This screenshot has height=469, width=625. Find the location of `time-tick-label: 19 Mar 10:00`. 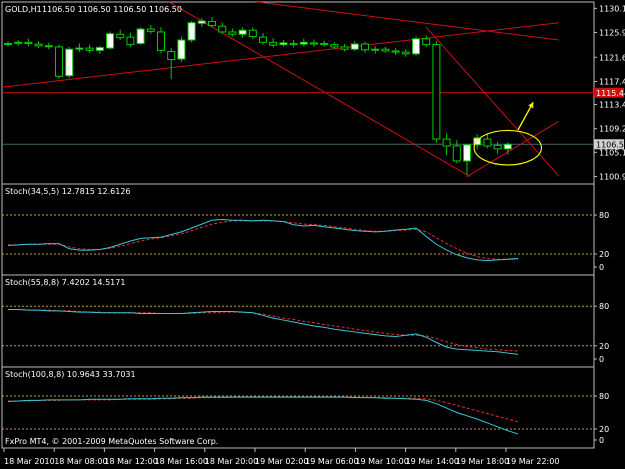

time-tick-label: 19 Mar 10:00 is located at coordinates (381, 461).